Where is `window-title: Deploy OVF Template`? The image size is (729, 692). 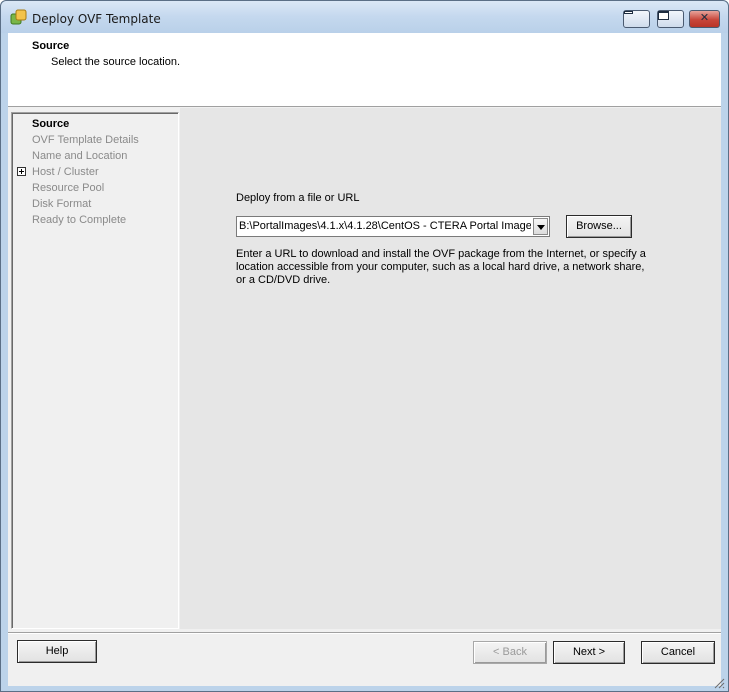
window-title: Deploy OVF Template is located at coordinates (96, 19).